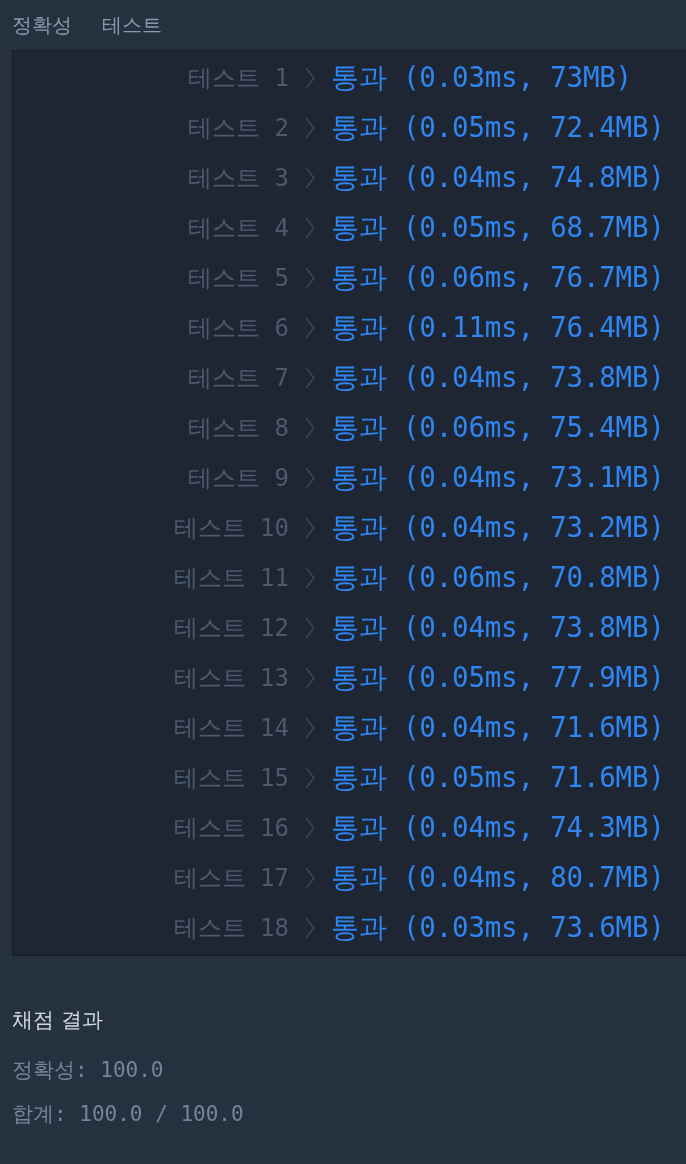 This screenshot has height=1164, width=686. What do you see at coordinates (231, 828) in the screenshot?
I see `test-label: 테스트 16` at bounding box center [231, 828].